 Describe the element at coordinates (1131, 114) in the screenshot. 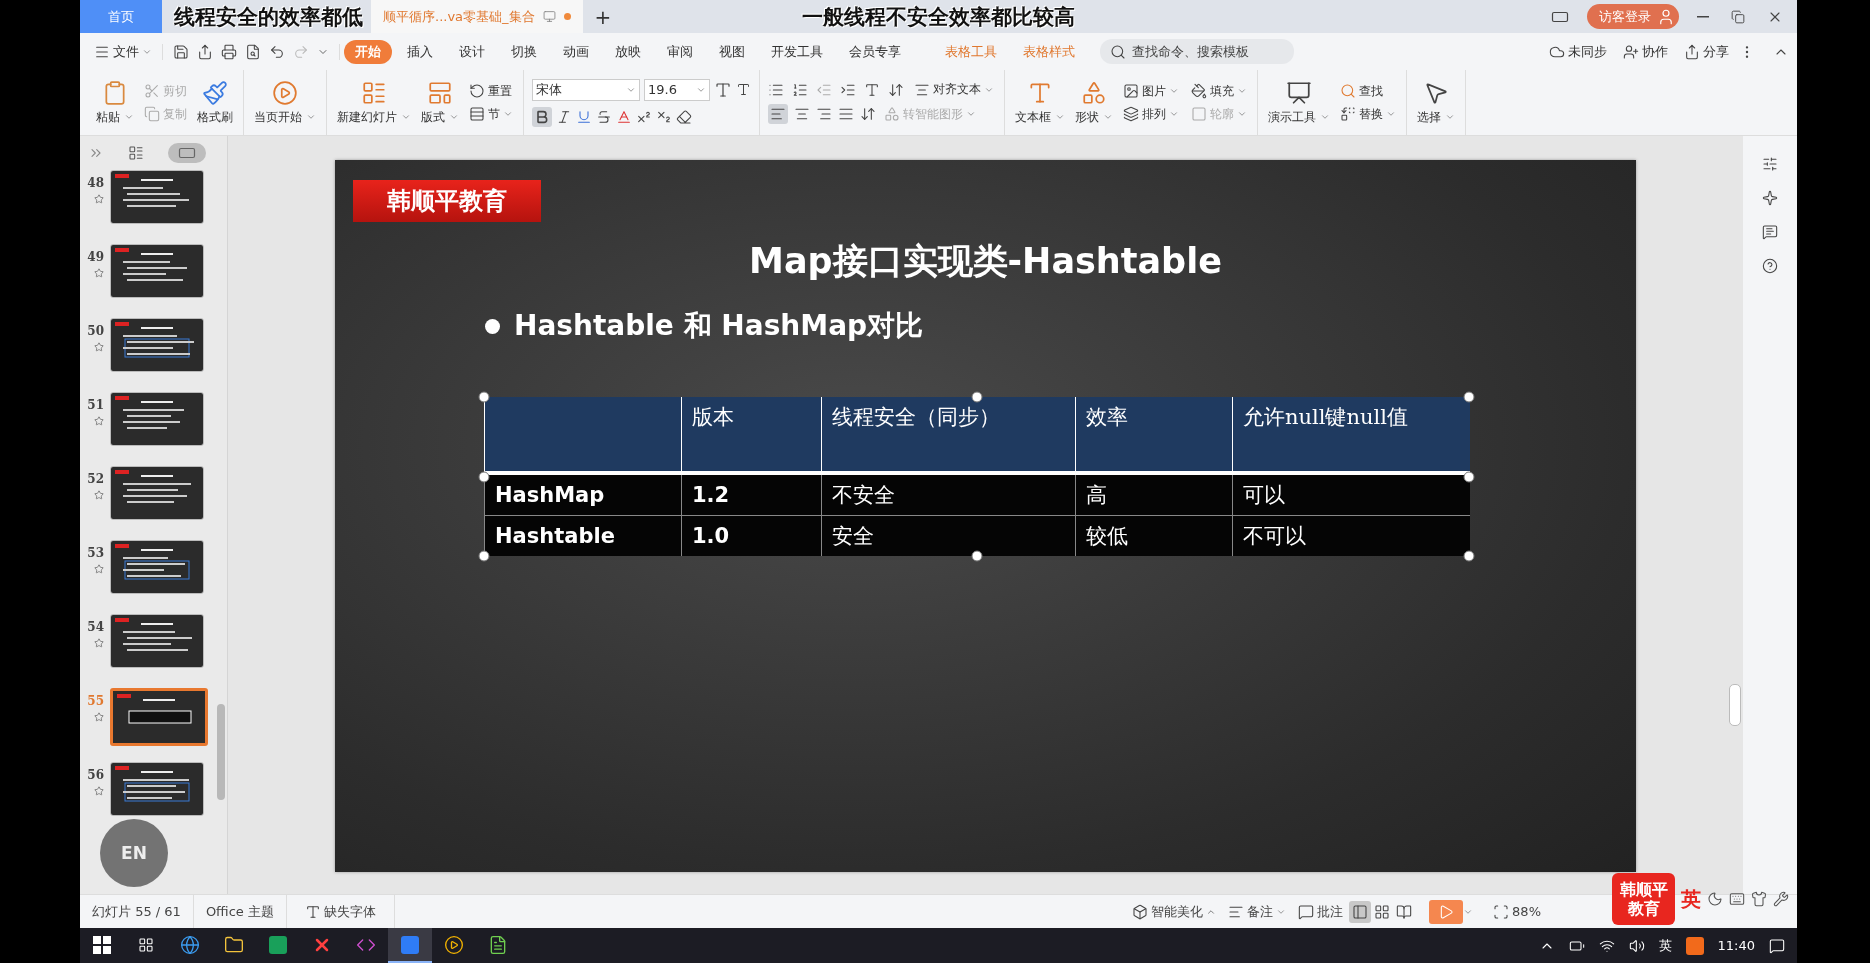

I see `layers-icon` at that location.